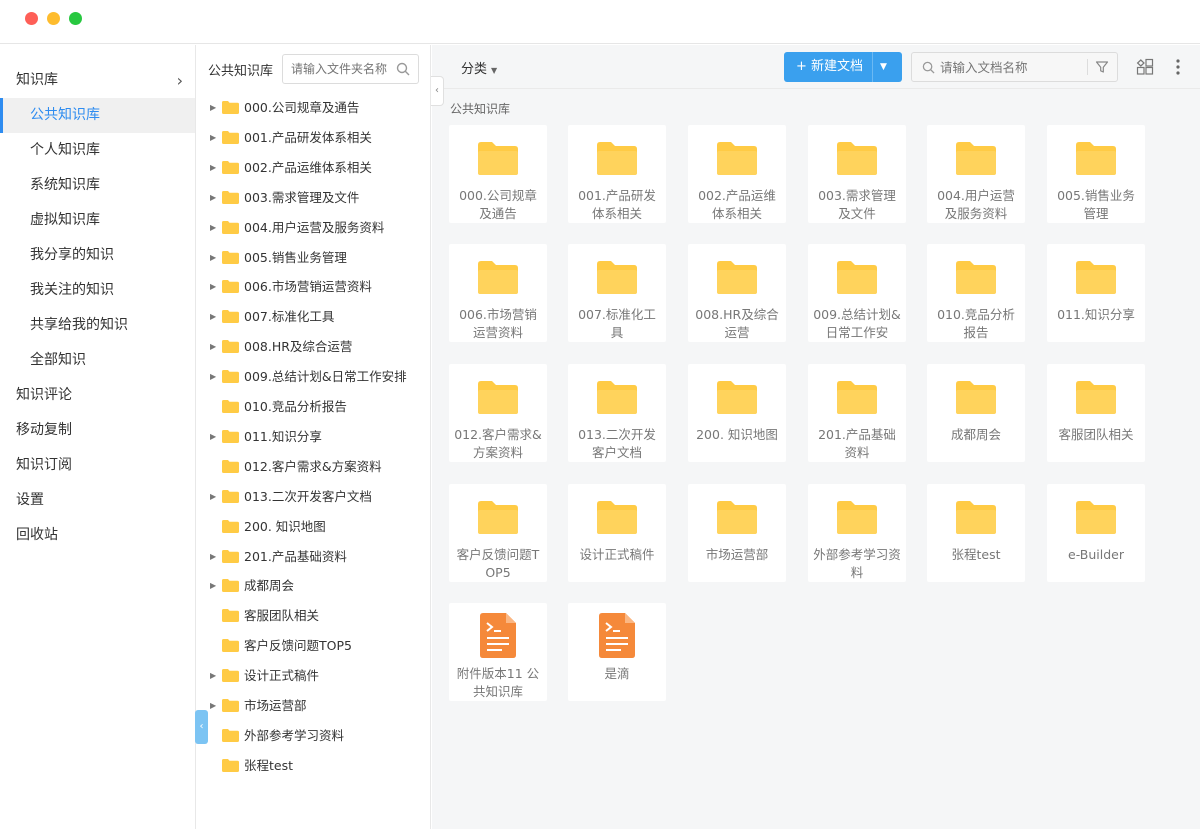  What do you see at coordinates (313, 706) in the screenshot?
I see `tree-node: ▶ 市场运营部` at bounding box center [313, 706].